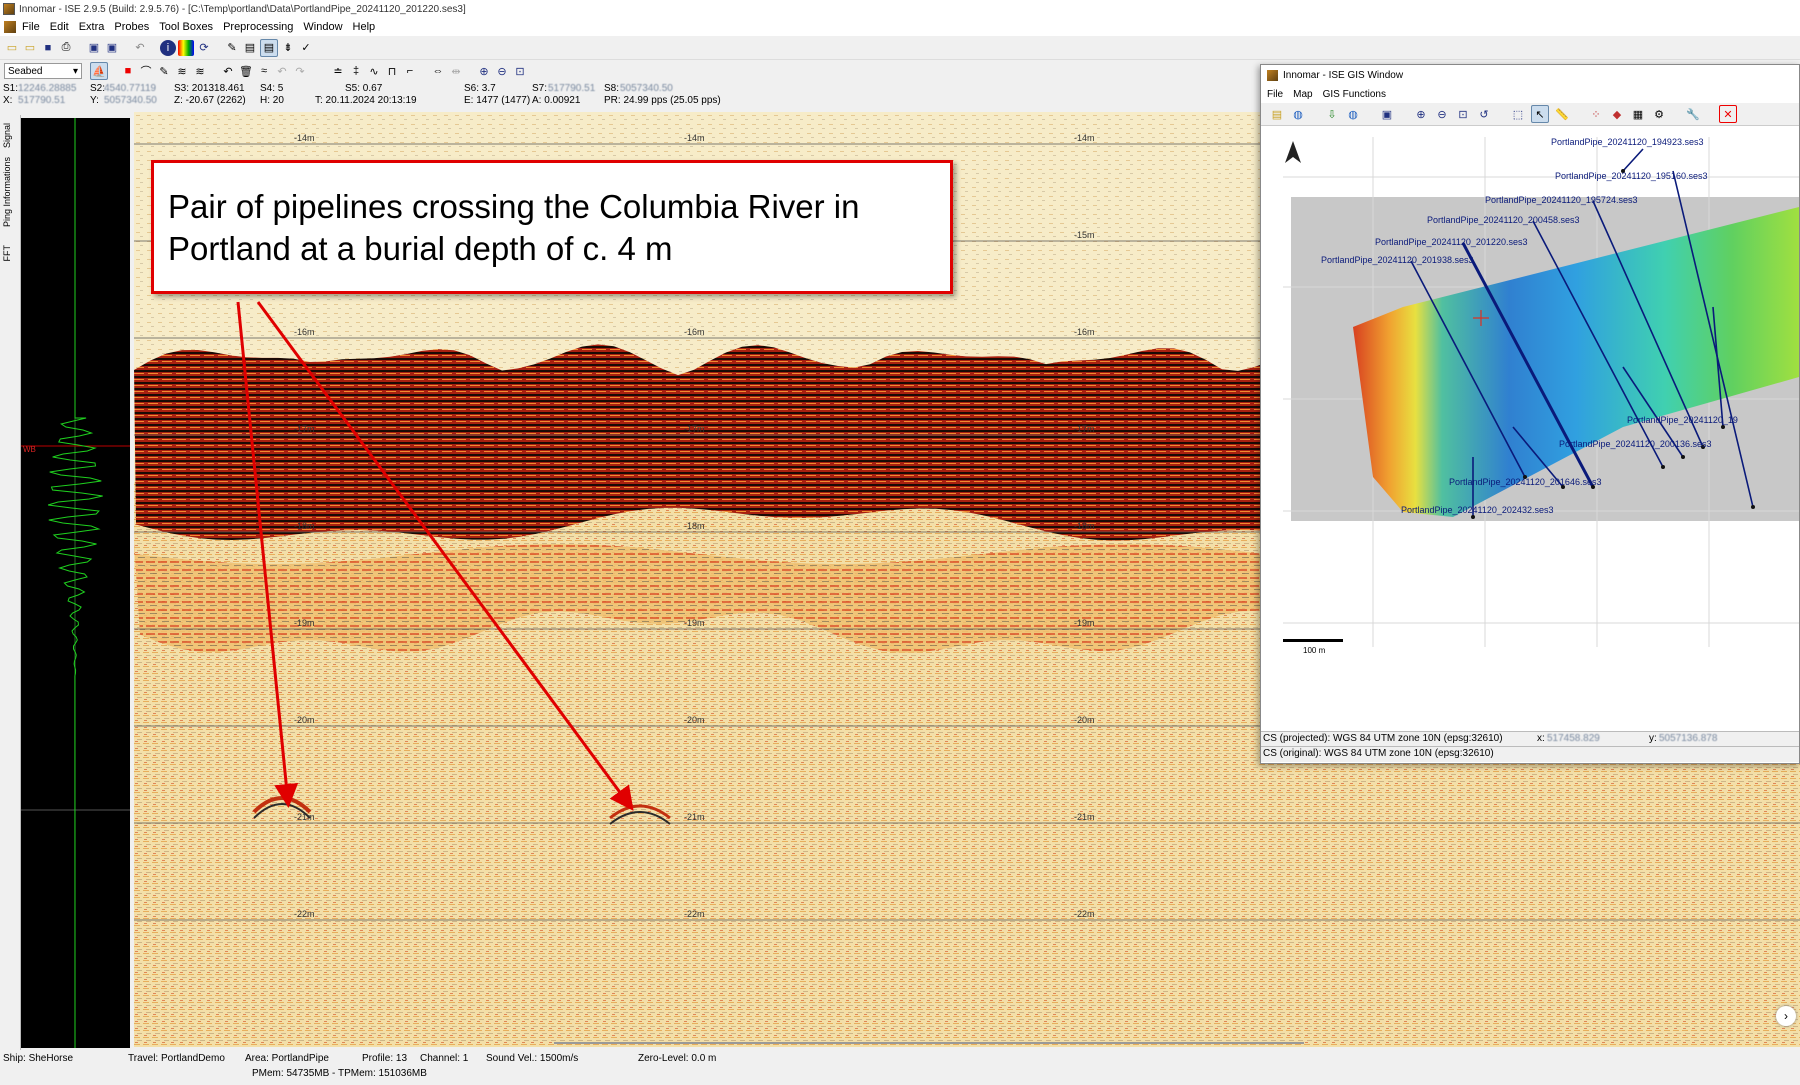 This screenshot has height=1085, width=1800. Describe the element at coordinates (1397, 260) in the screenshot. I see `track-label: PortlandPipe_20241120_201938.ses3` at that location.